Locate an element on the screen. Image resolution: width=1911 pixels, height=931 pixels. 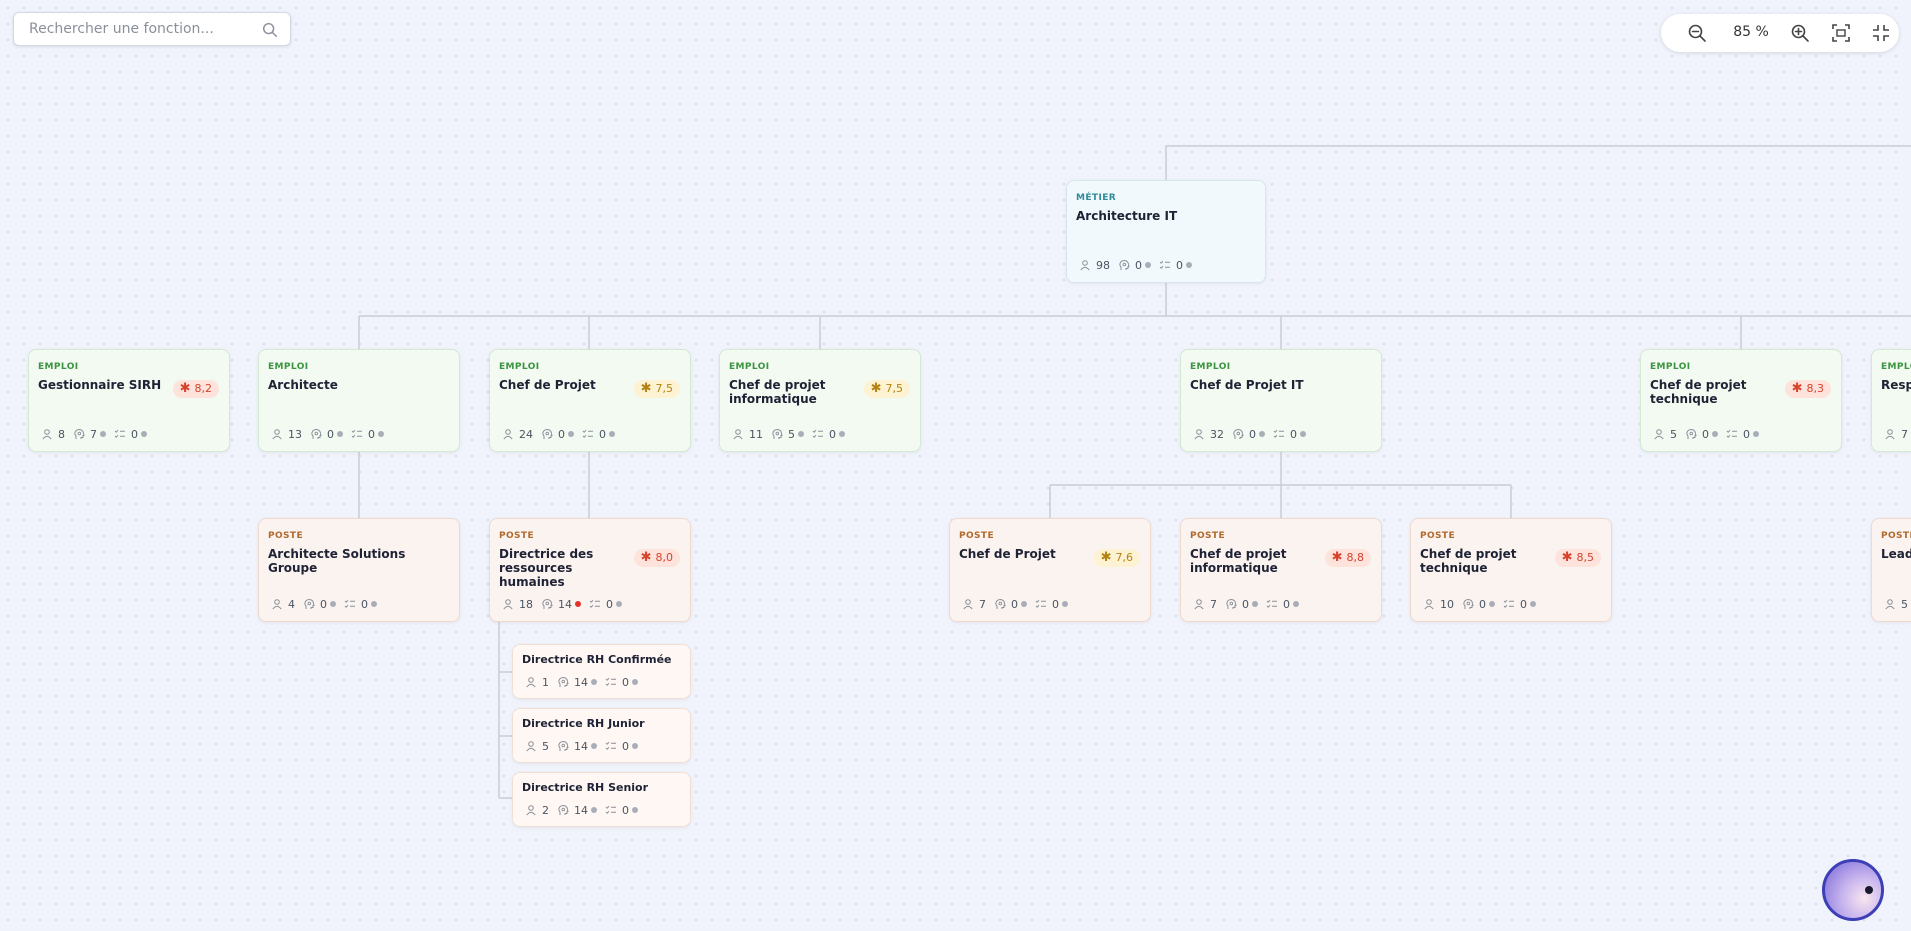
assistant-eye-icon is located at coordinates (1869, 890).